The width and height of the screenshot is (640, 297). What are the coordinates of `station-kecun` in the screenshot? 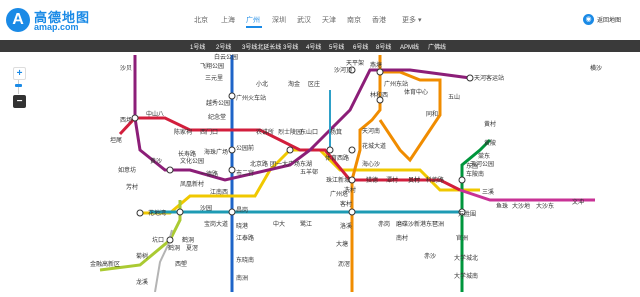 It's located at (352, 212).